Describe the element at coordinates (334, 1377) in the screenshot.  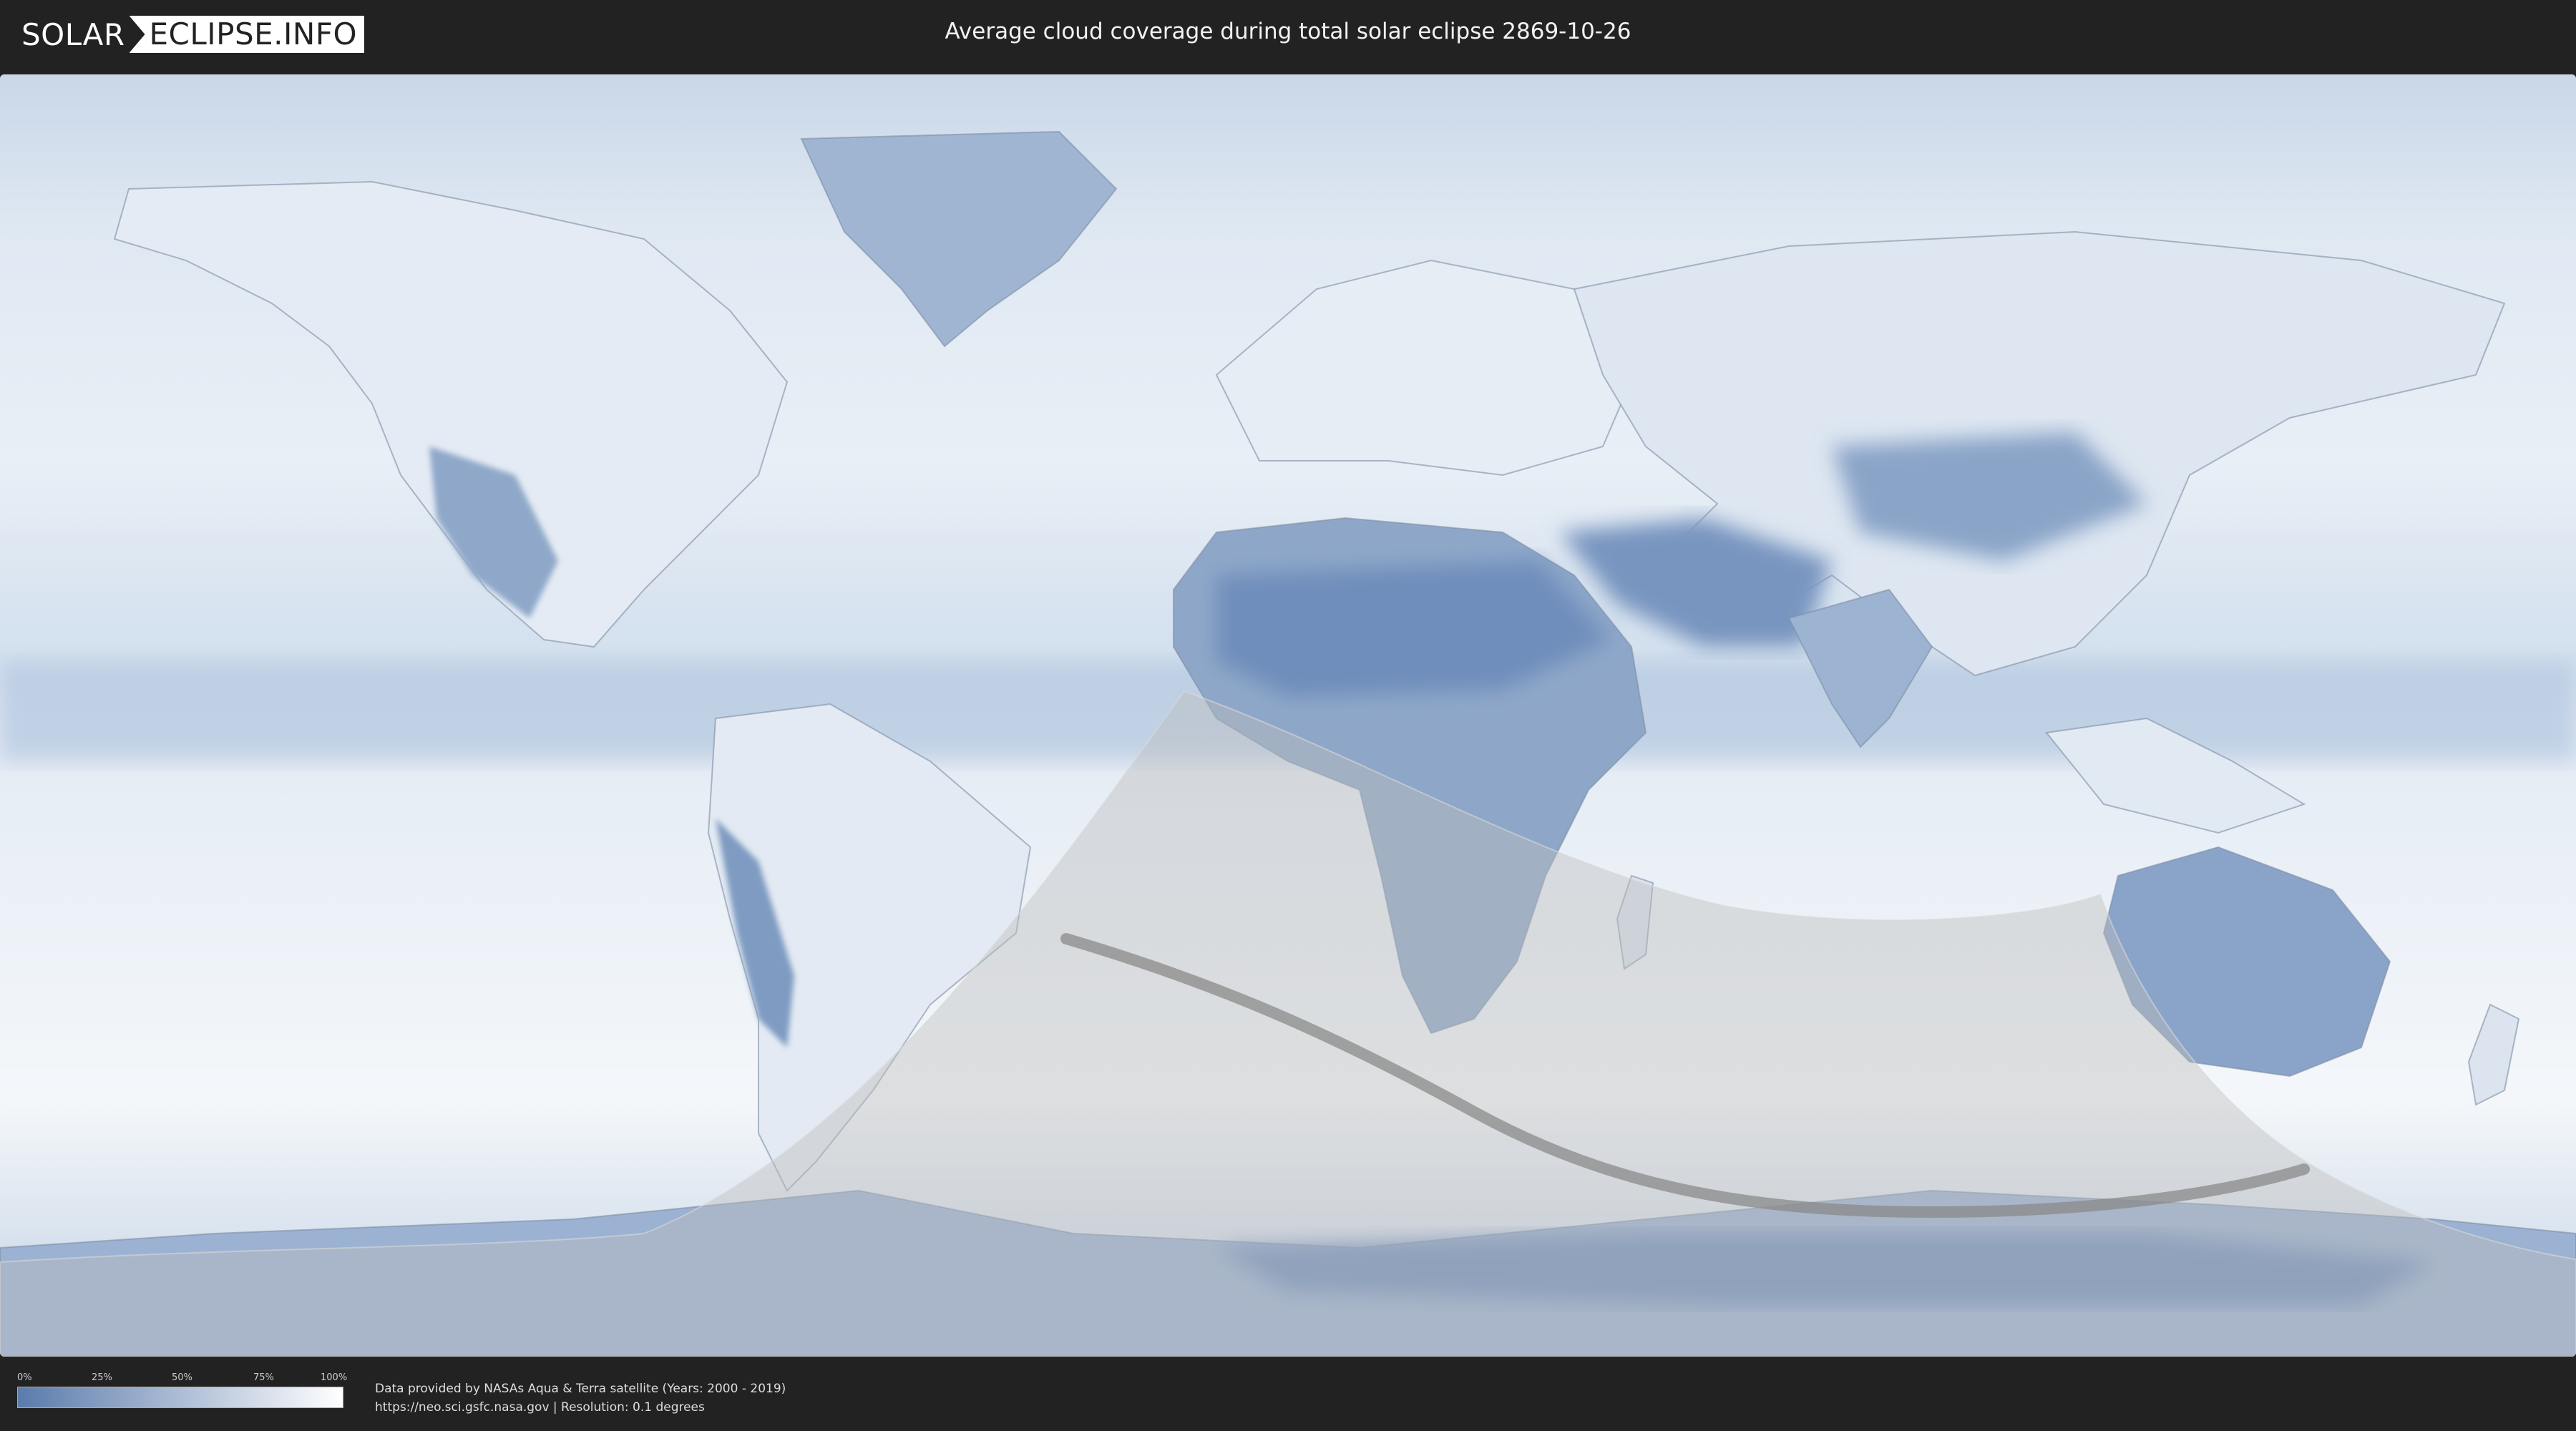
I see `legend-tick-100: 100%` at that location.